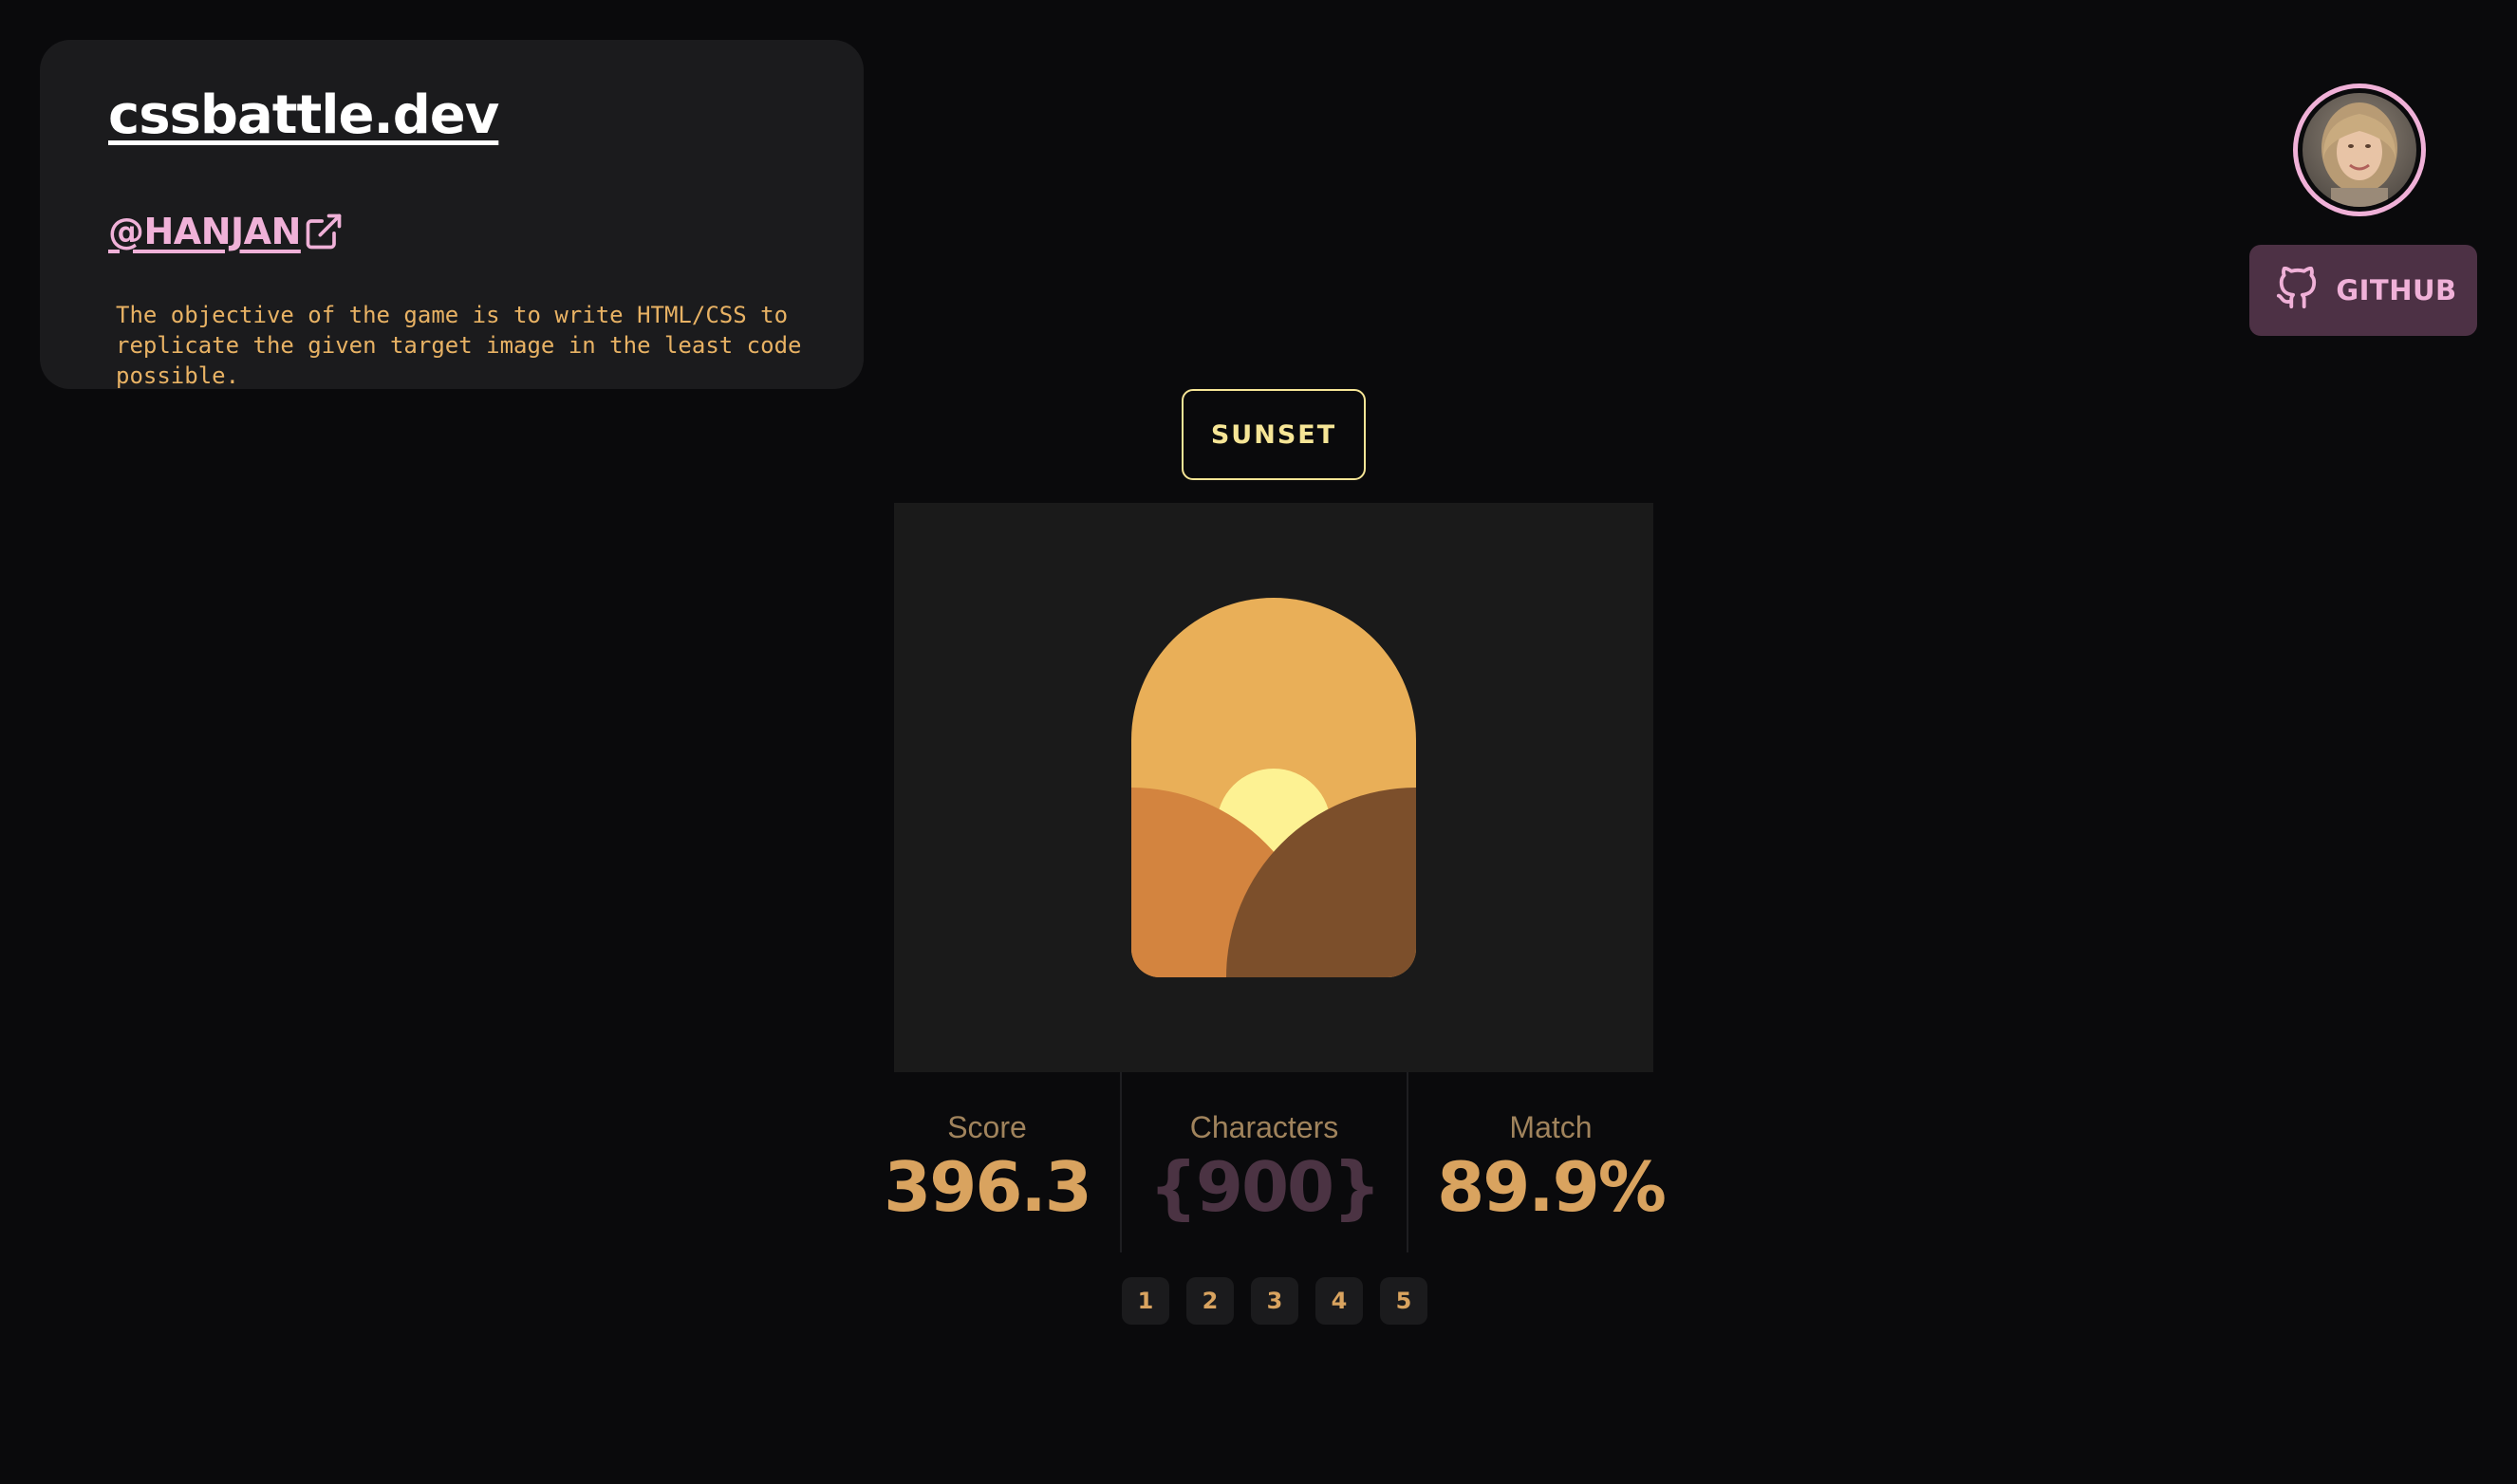 The height and width of the screenshot is (1484, 2517). What do you see at coordinates (1264, 1127) in the screenshot?
I see `characters-label: Characters` at bounding box center [1264, 1127].